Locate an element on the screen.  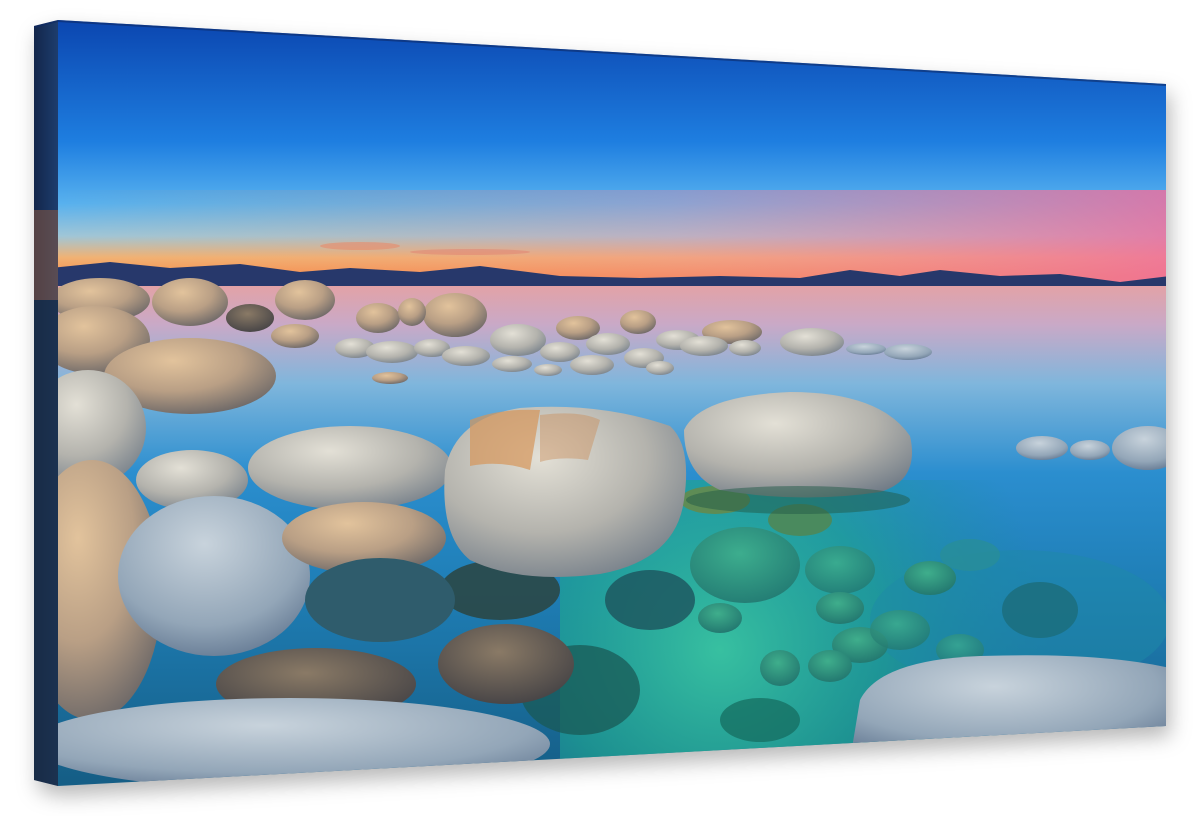
center-boulder is located at coordinates (565, 491).